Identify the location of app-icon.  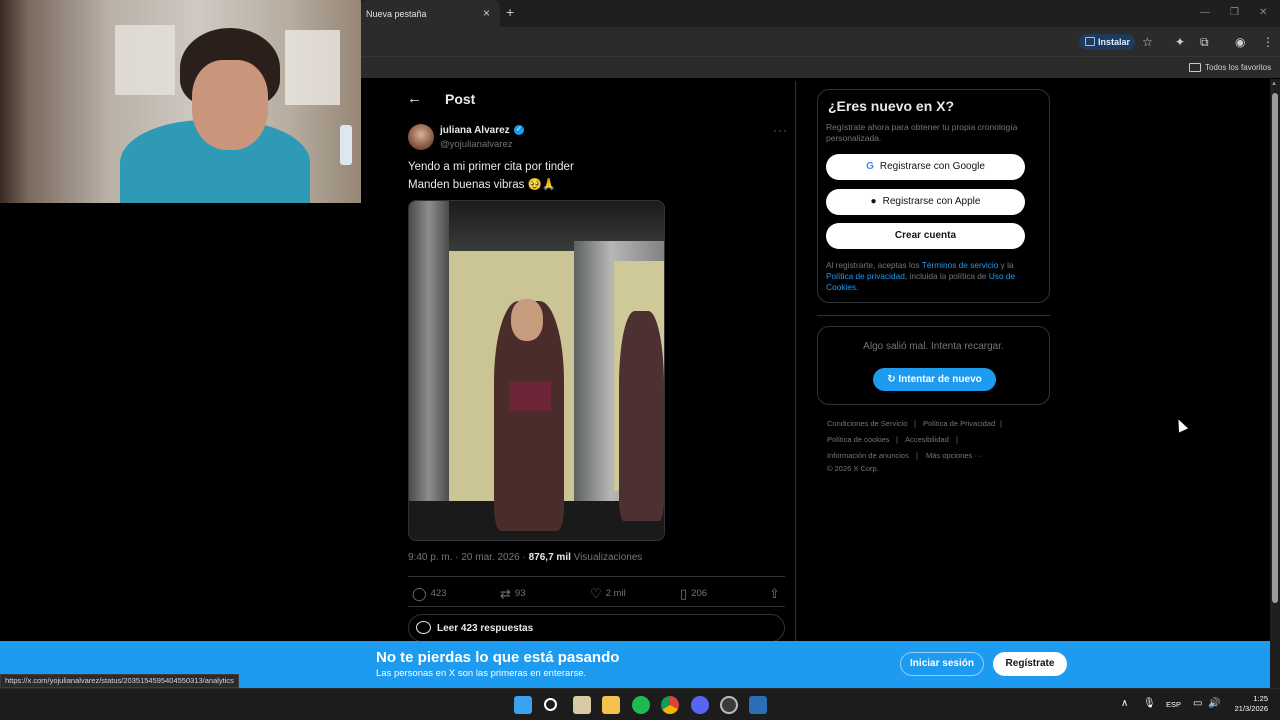
(758, 705).